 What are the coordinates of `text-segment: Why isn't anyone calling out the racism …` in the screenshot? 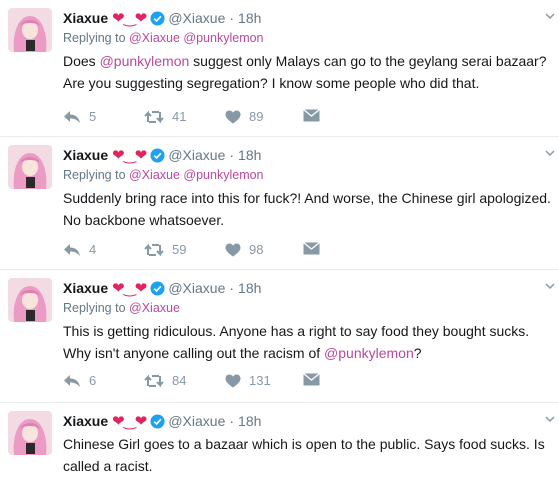 It's located at (194, 353).